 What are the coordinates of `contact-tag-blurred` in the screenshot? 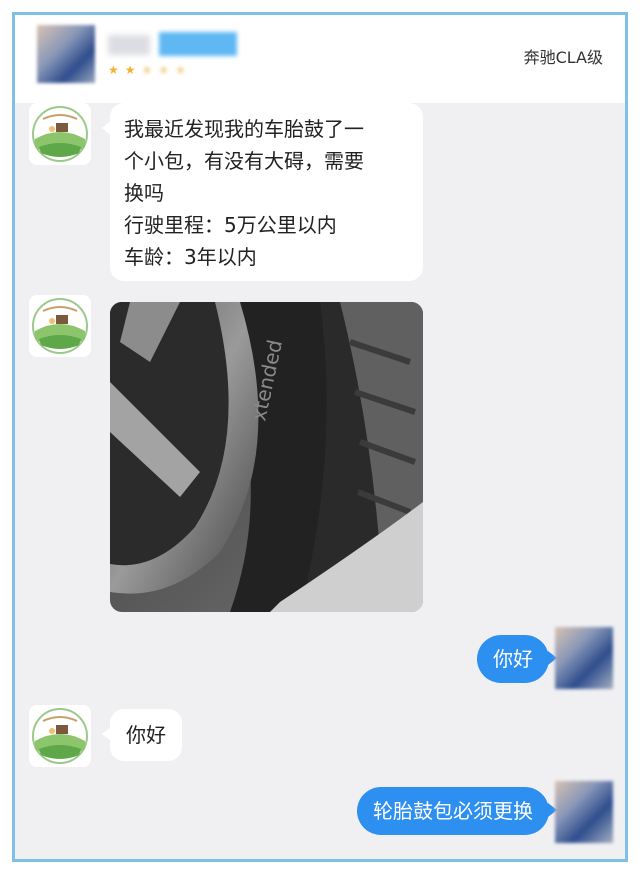 It's located at (198, 44).